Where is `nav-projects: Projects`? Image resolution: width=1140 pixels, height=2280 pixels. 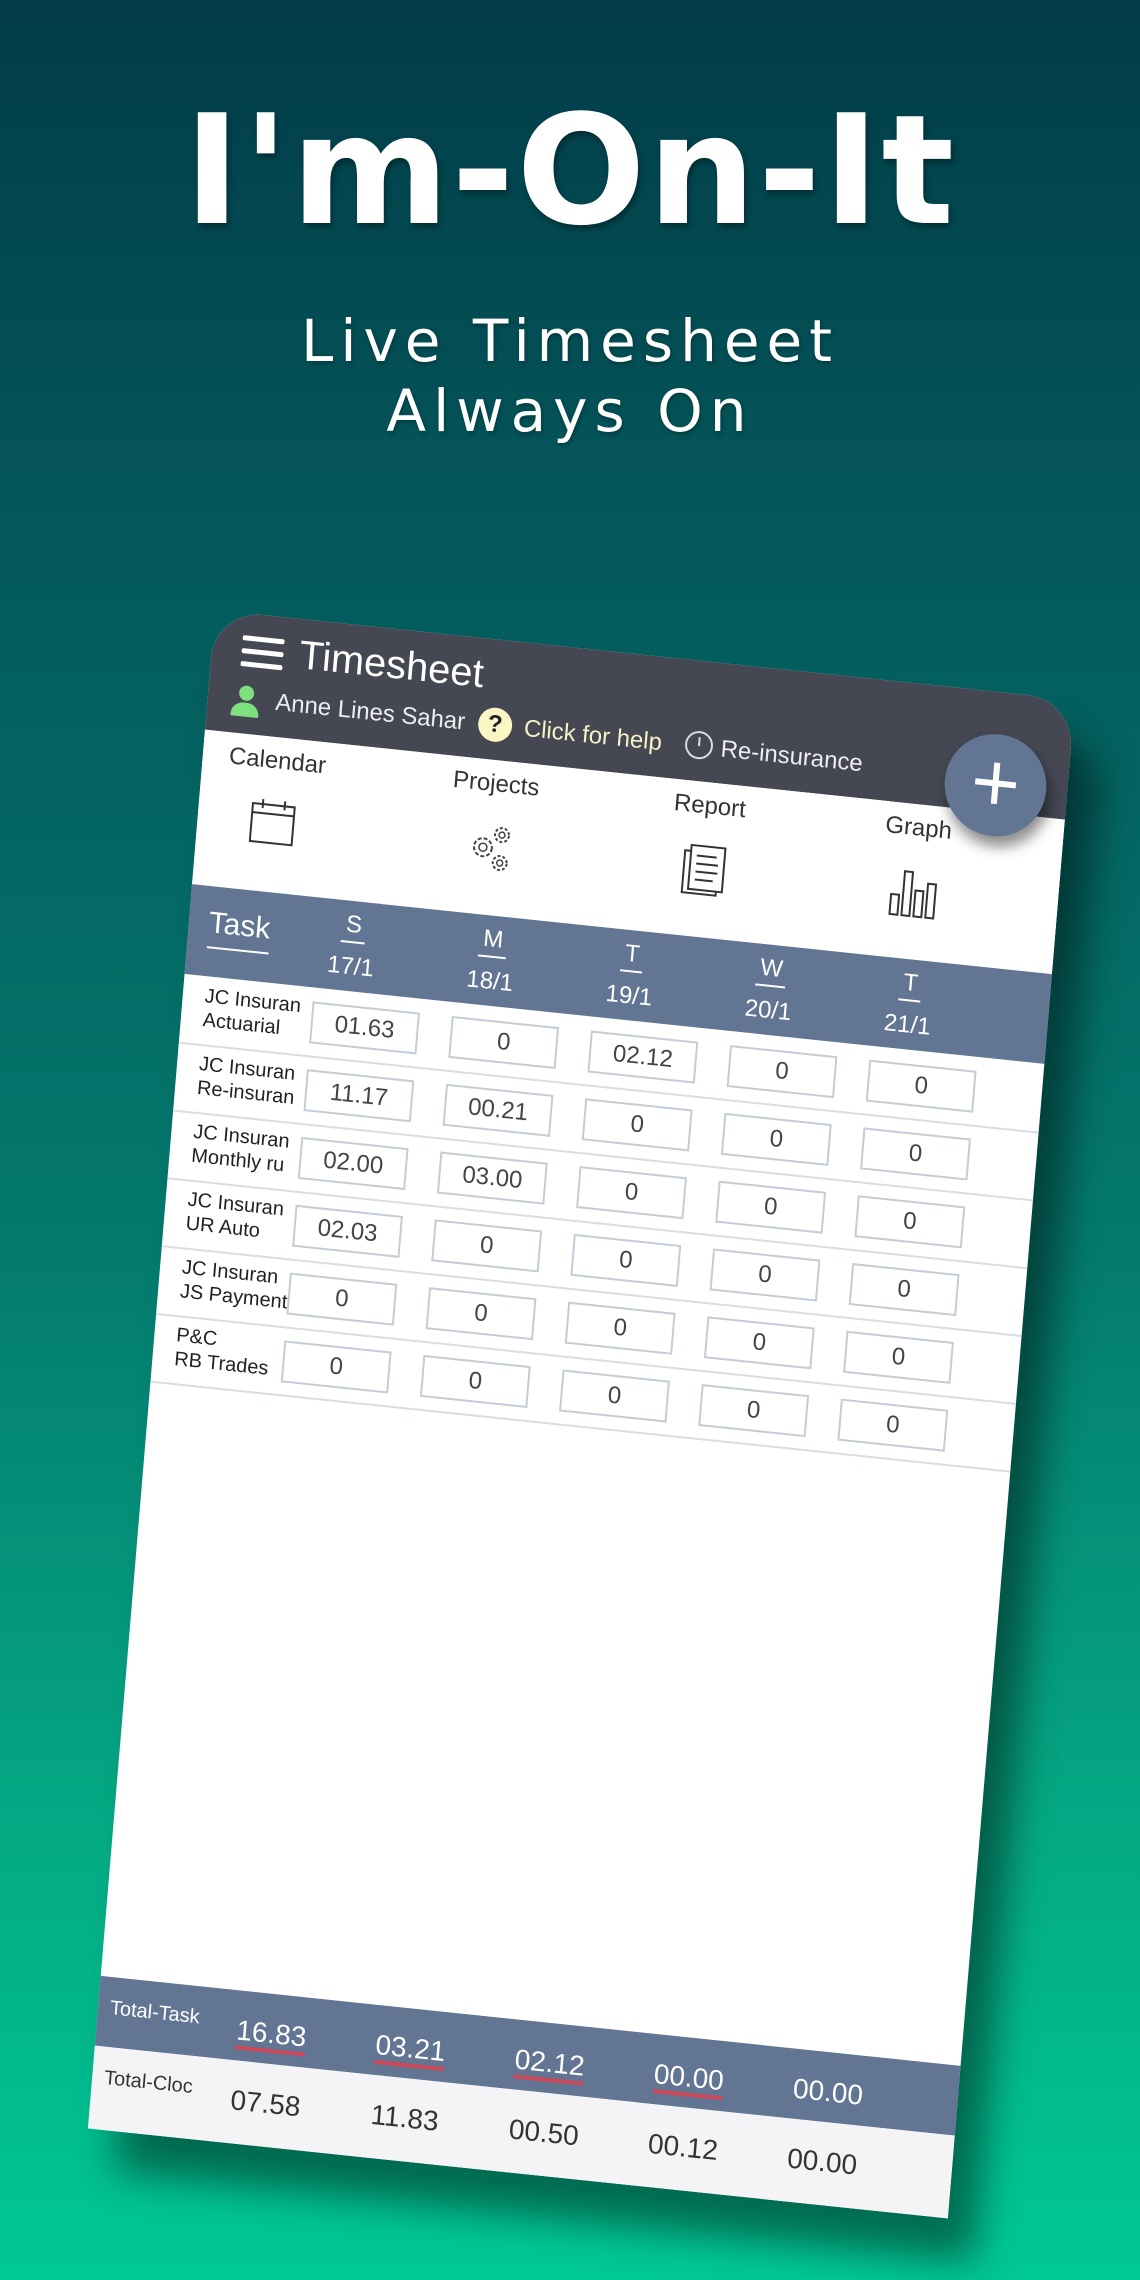
nav-projects: Projects is located at coordinates (493, 823).